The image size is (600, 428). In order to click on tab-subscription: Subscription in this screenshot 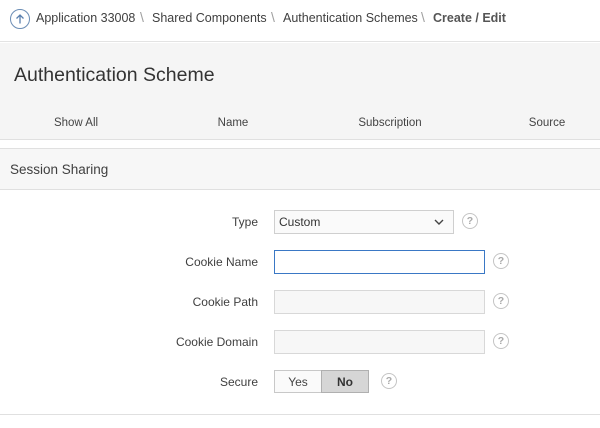, I will do `click(389, 123)`.